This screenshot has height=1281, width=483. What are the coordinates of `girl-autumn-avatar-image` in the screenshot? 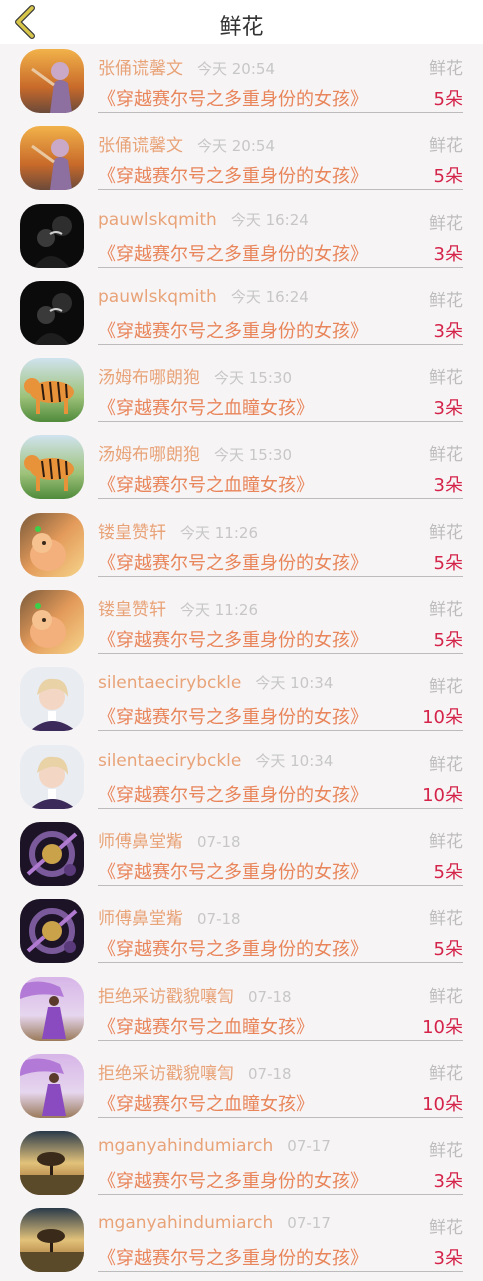 It's located at (52, 158).